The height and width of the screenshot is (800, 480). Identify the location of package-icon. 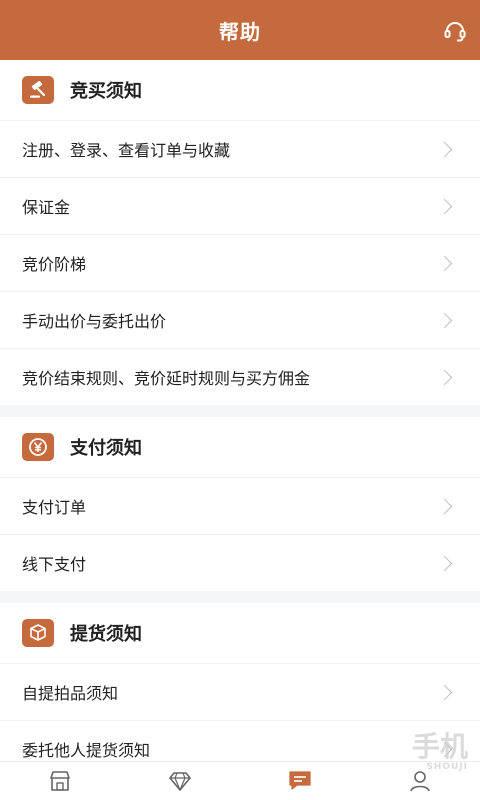
(38, 633).